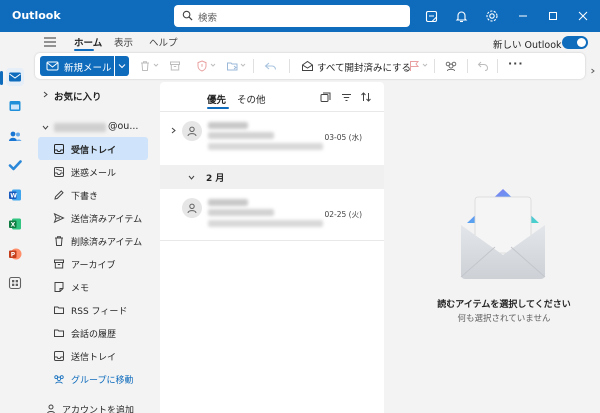 The image size is (600, 413). What do you see at coordinates (85, 197) in the screenshot?
I see `folder-label: 下書き` at bounding box center [85, 197].